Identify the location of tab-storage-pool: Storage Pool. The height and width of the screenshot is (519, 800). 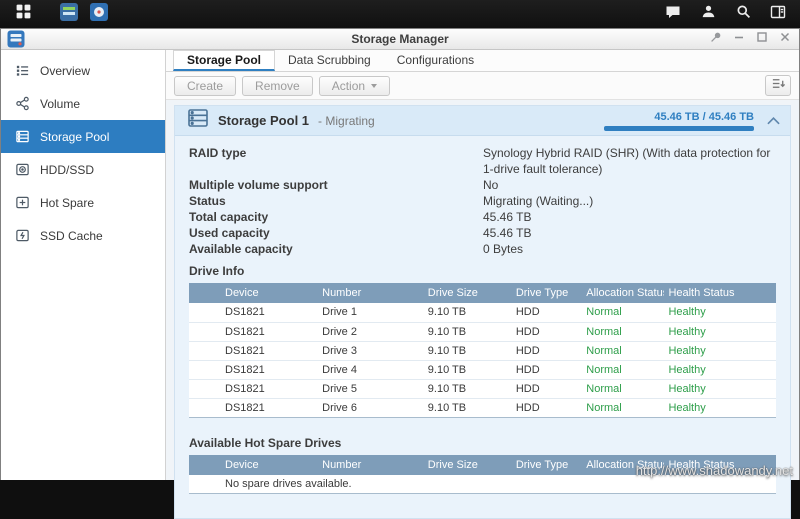
(224, 60).